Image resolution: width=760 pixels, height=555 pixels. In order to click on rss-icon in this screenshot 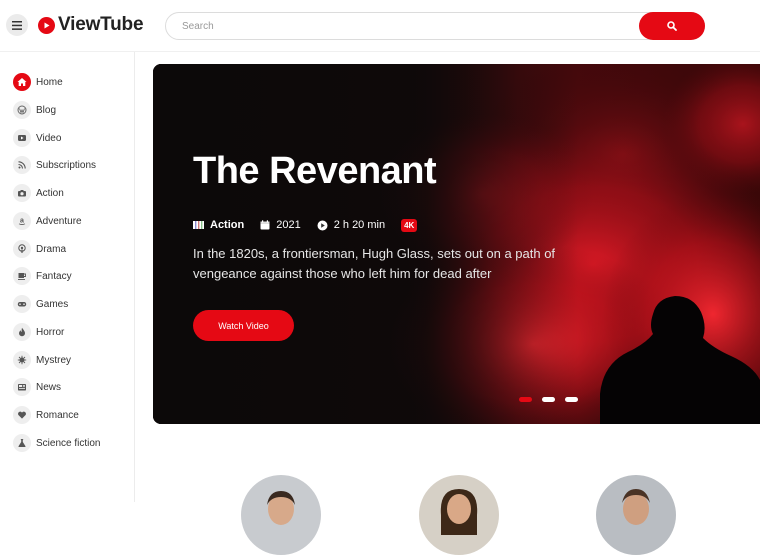, I will do `click(22, 165)`.